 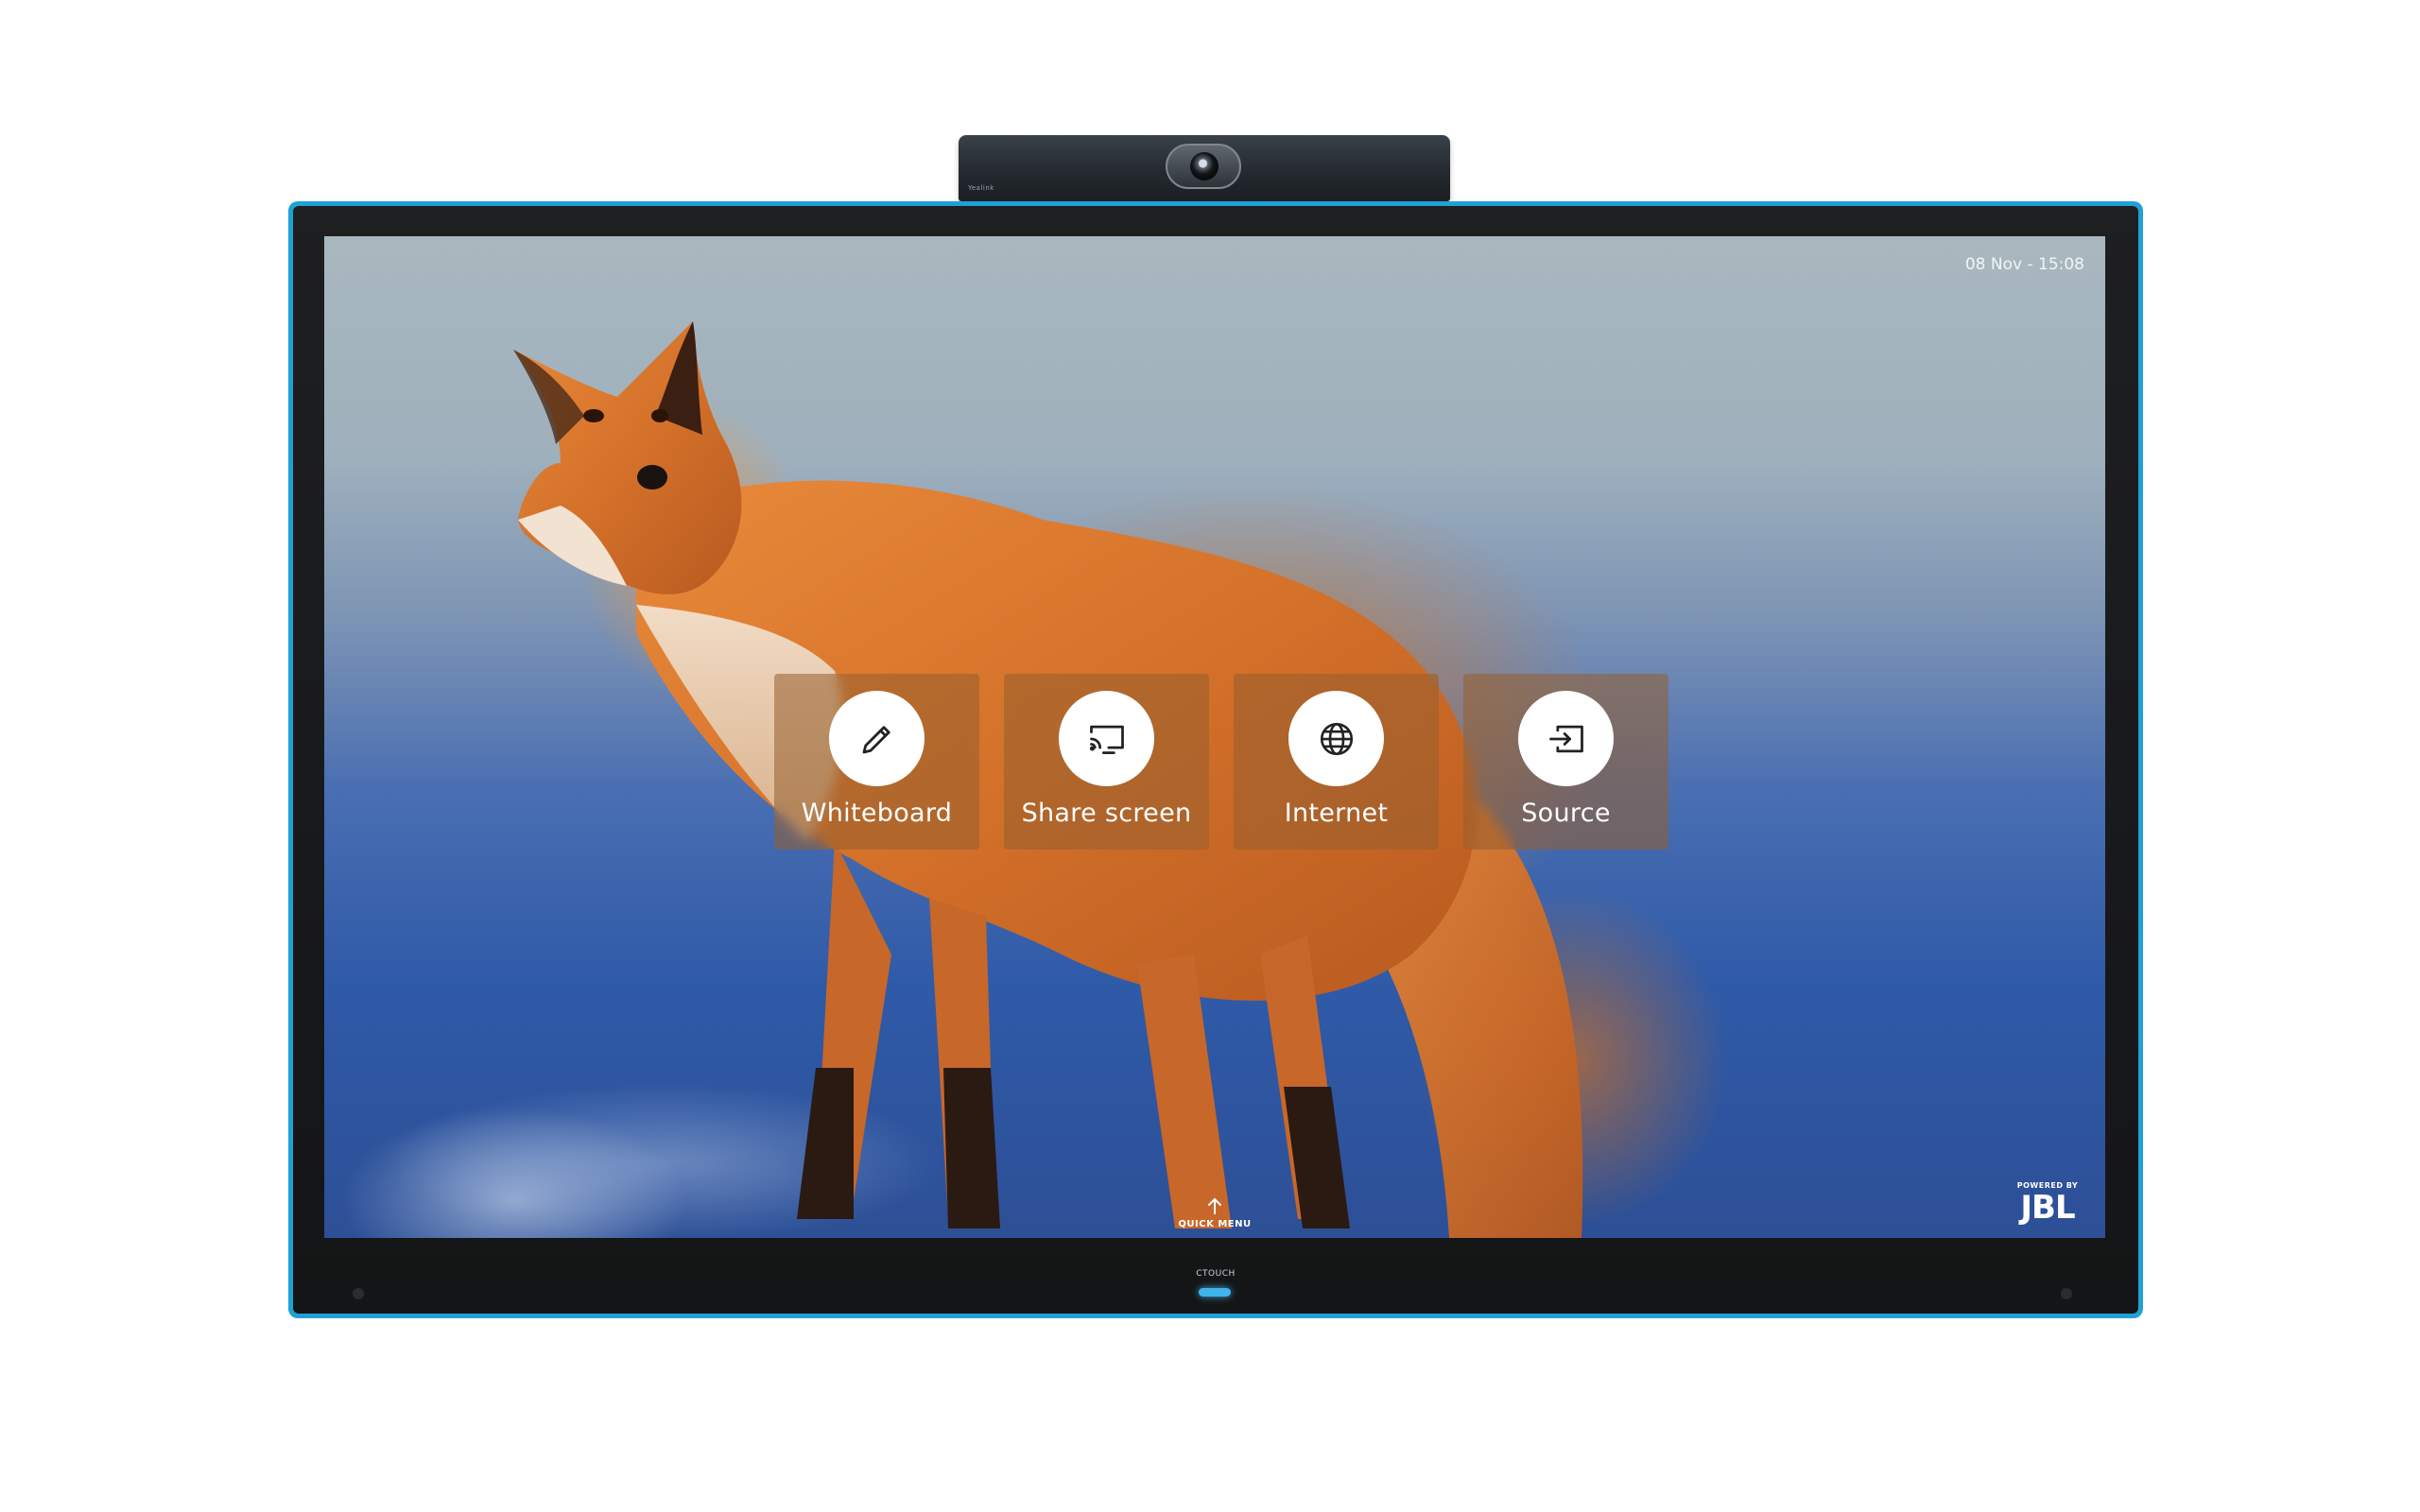 I want to click on internet-icon-circle, so click(x=1336, y=738).